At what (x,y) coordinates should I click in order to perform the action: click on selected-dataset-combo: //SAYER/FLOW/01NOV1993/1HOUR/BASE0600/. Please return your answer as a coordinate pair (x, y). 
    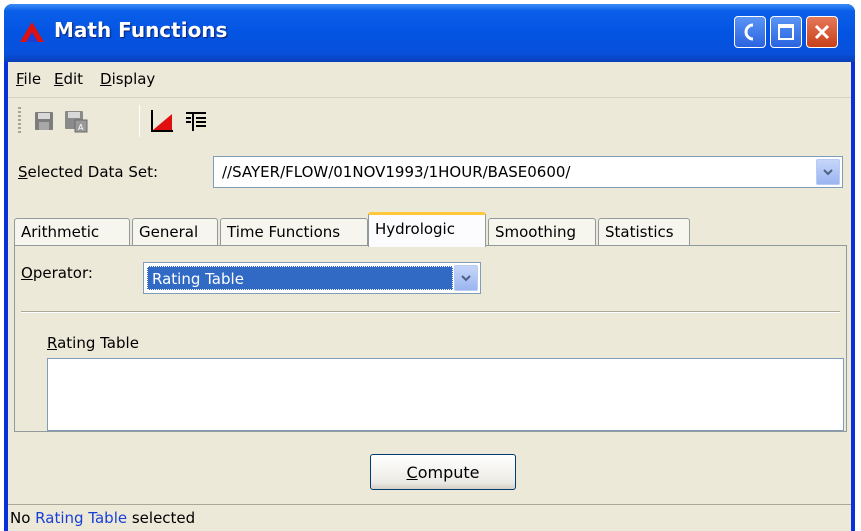
    Looking at the image, I should click on (528, 172).